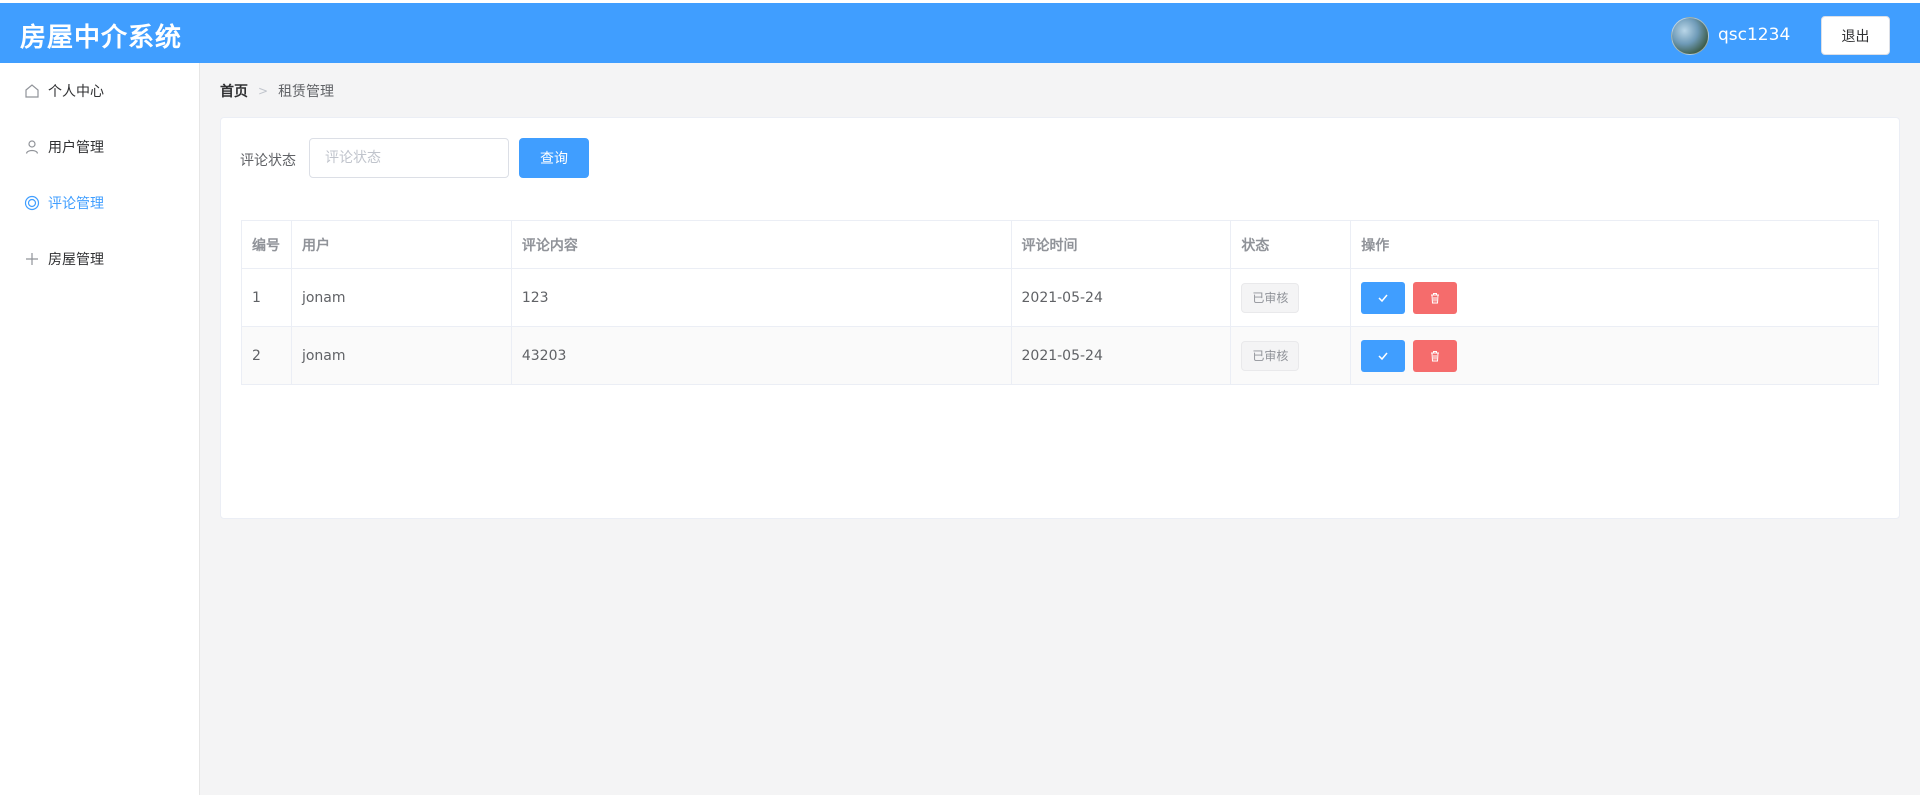  What do you see at coordinates (234, 91) in the screenshot?
I see `breadcrumb-home: 首页` at bounding box center [234, 91].